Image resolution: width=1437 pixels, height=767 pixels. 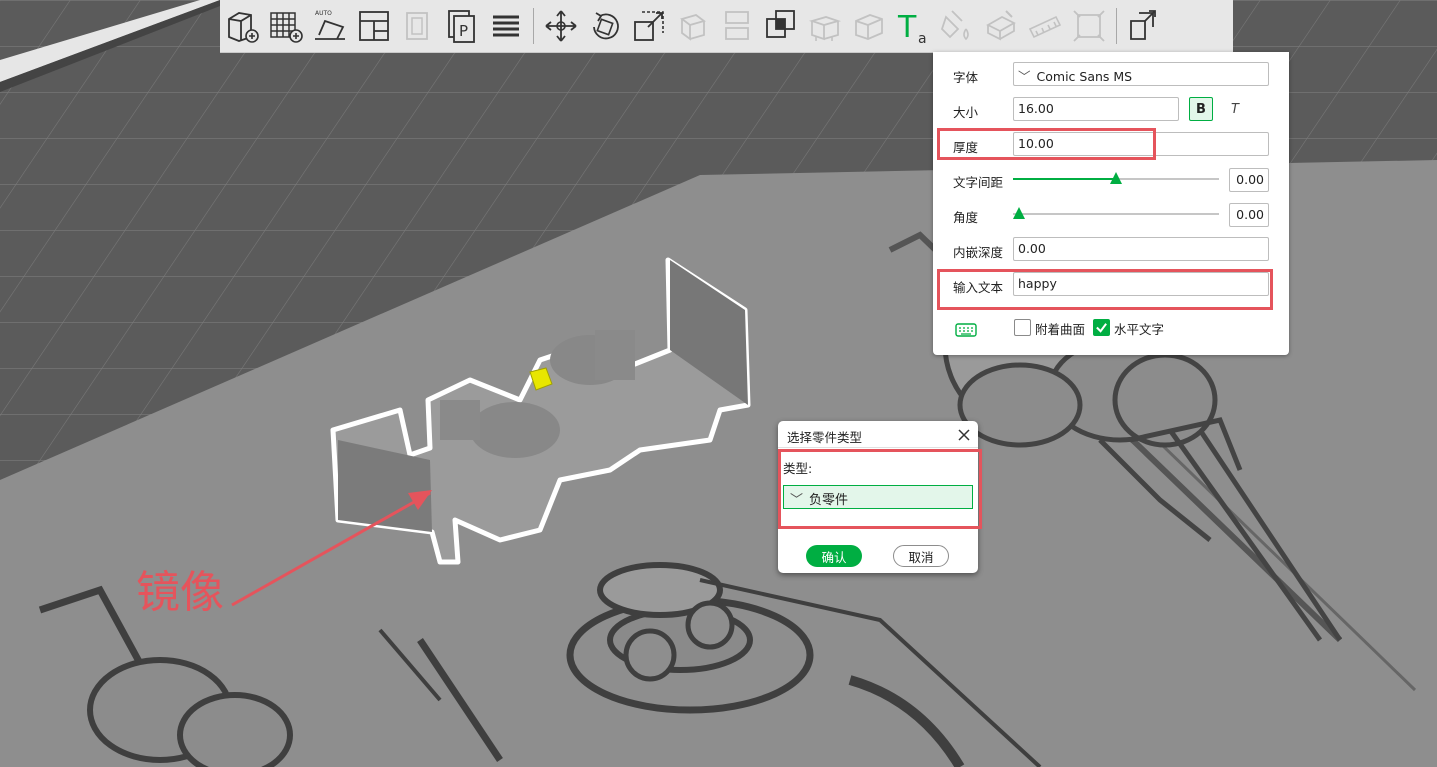 I want to click on arrange-layout-icon, so click(x=374, y=26).